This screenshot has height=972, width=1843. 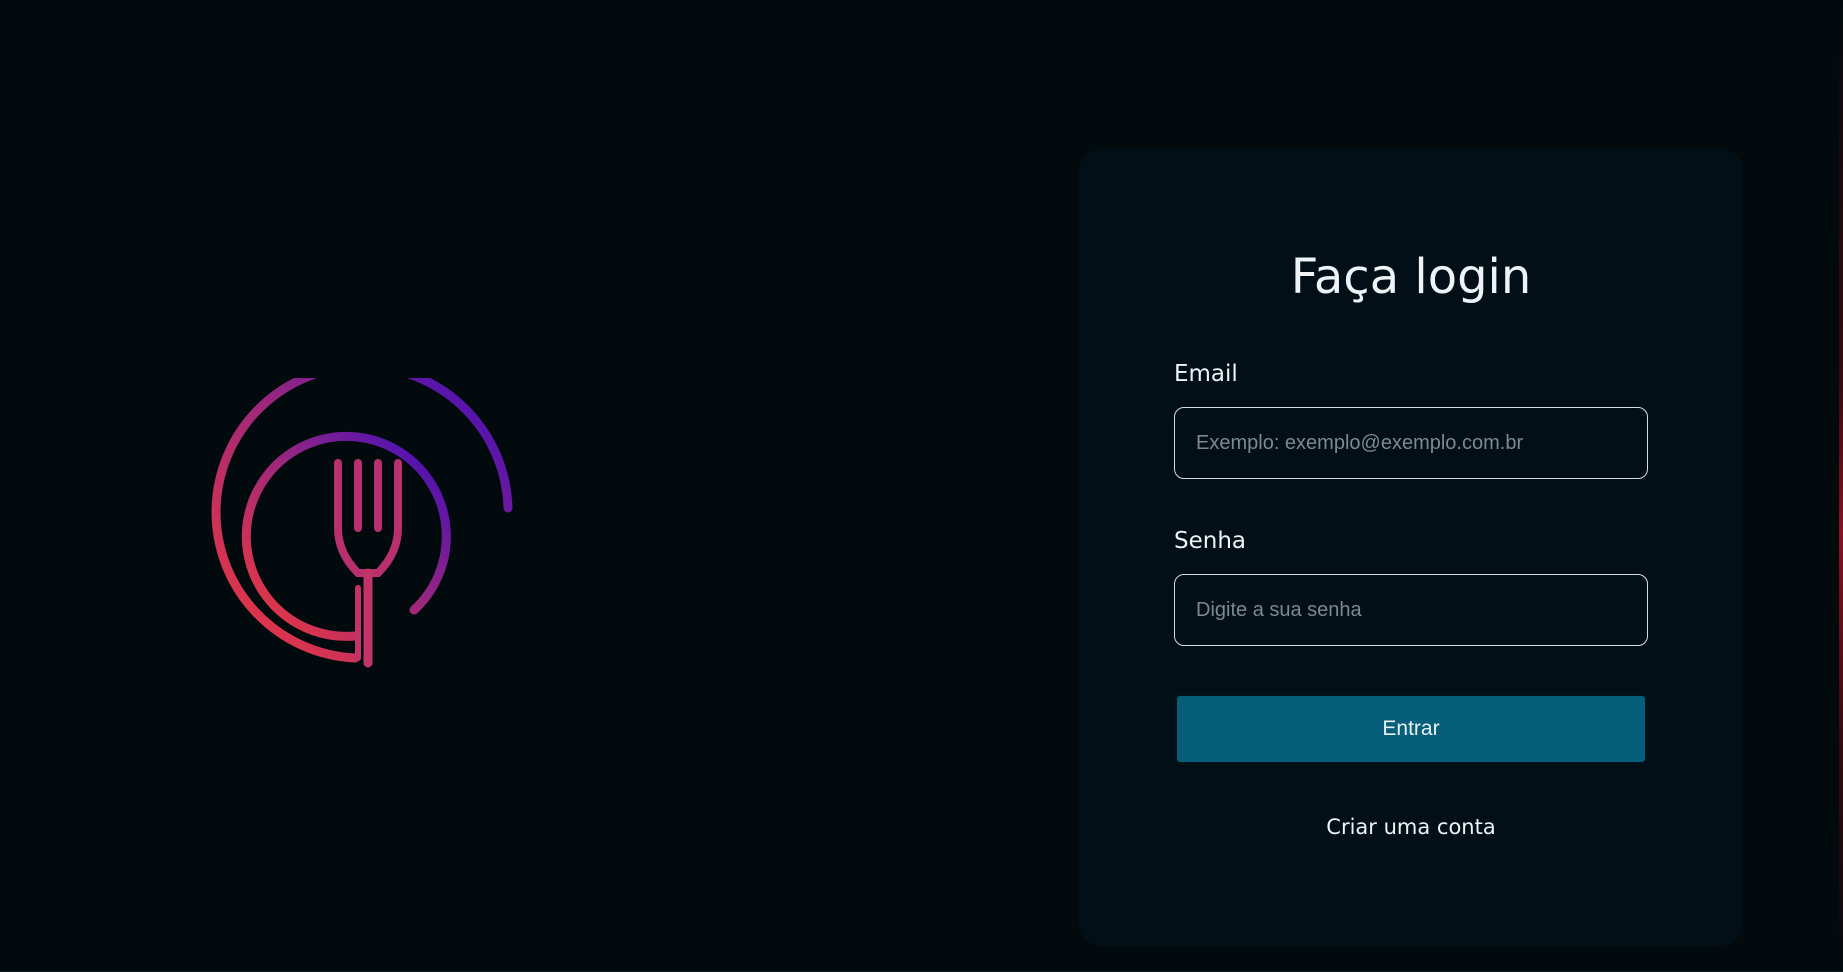 What do you see at coordinates (362, 523) in the screenshot?
I see `plate-fork-icon` at bounding box center [362, 523].